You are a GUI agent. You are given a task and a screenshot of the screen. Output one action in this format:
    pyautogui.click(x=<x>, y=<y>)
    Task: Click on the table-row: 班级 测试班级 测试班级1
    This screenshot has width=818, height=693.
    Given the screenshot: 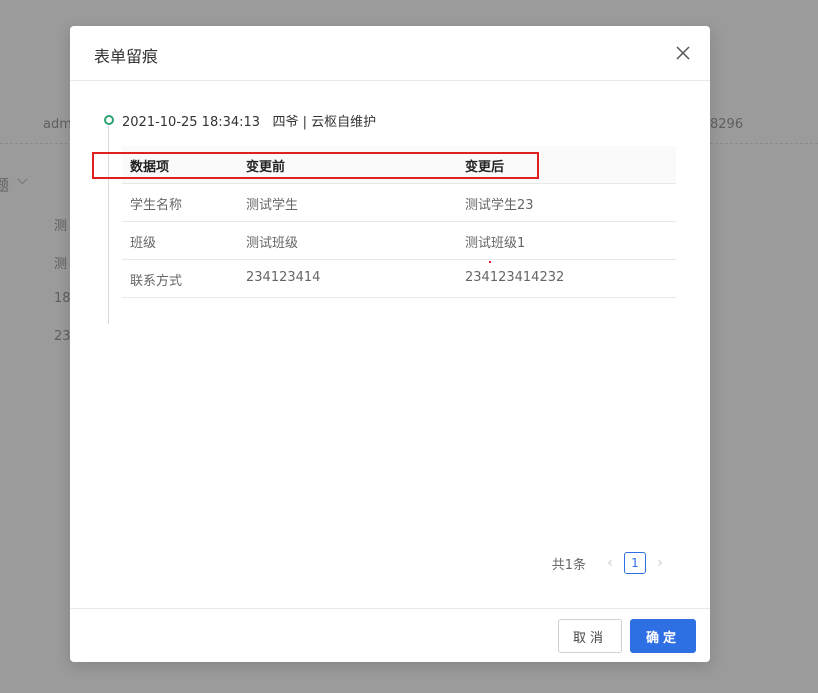 What is the action you would take?
    pyautogui.click(x=399, y=241)
    